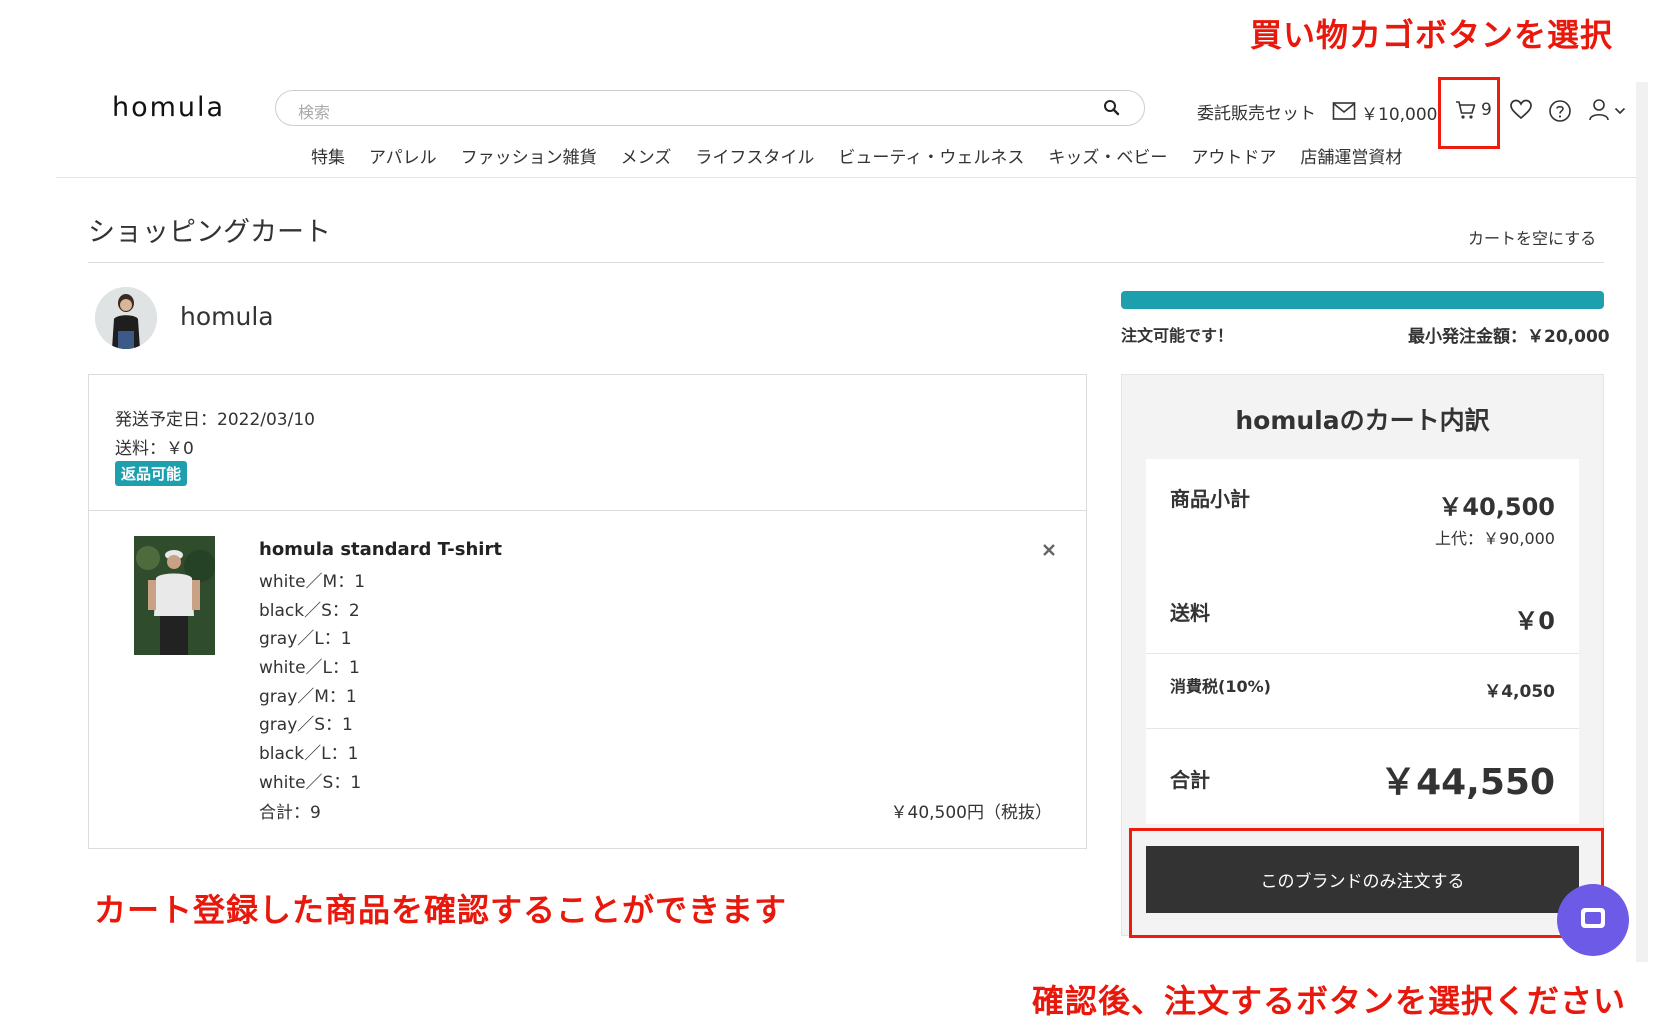 The width and height of the screenshot is (1674, 1034). What do you see at coordinates (441, 910) in the screenshot?
I see `annotation-middle: カート登録した商品を確認することができます` at bounding box center [441, 910].